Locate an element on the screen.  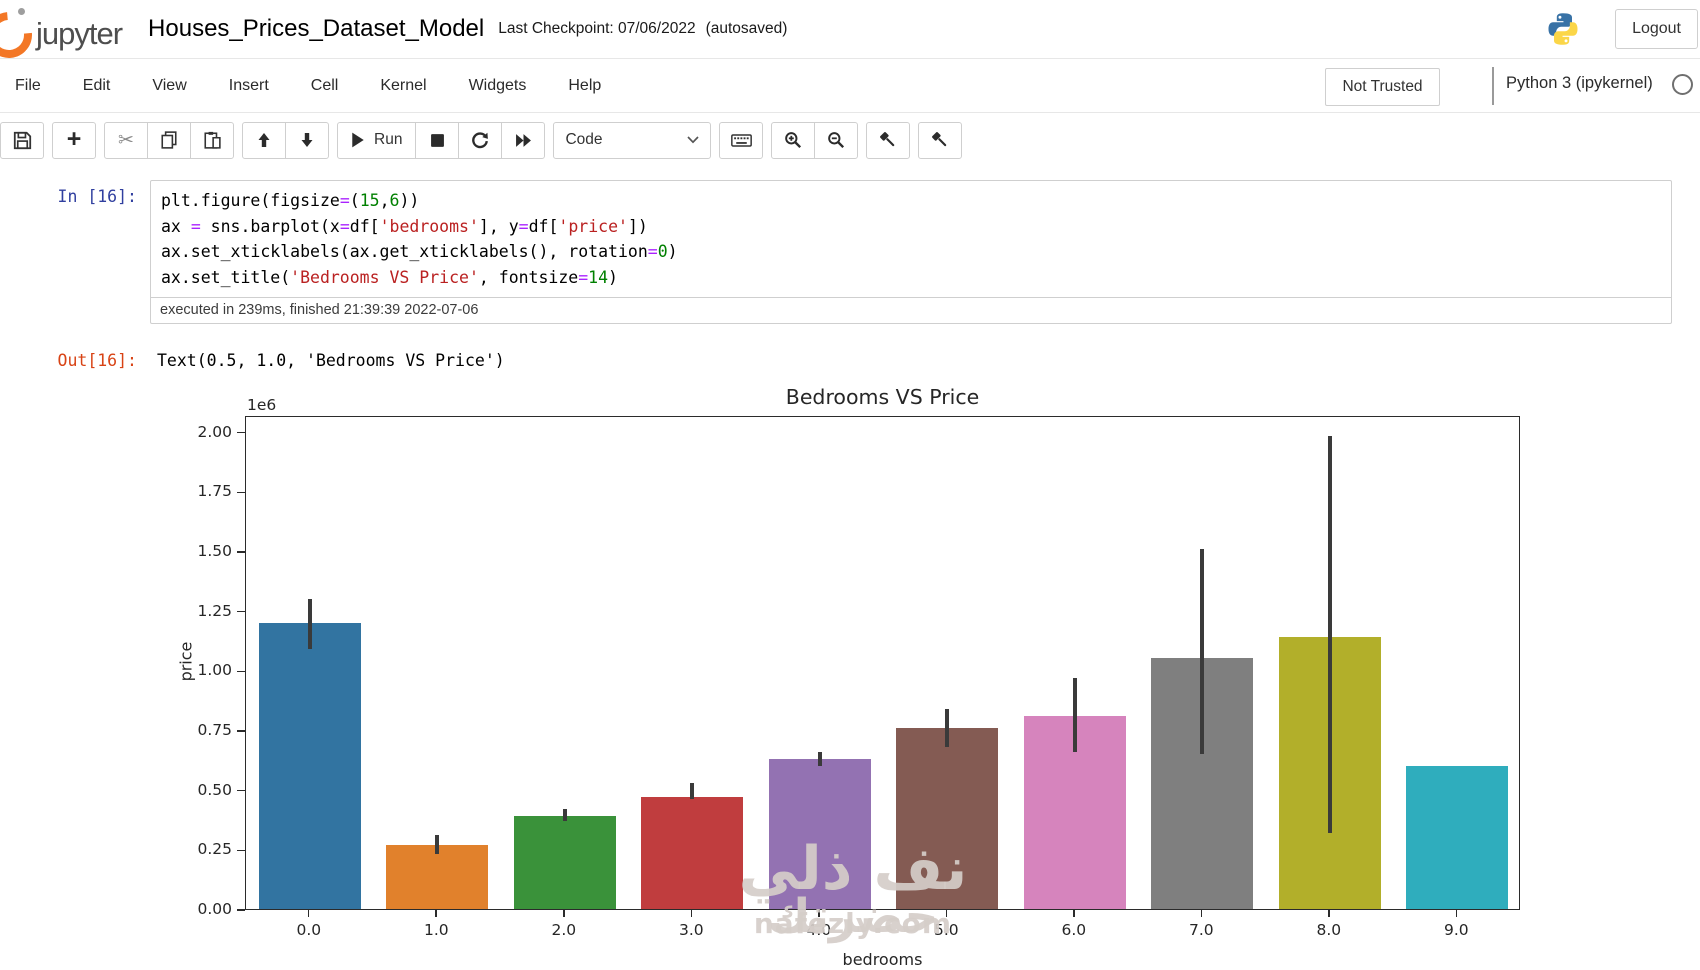
error-bar-1.0 is located at coordinates (437, 845).